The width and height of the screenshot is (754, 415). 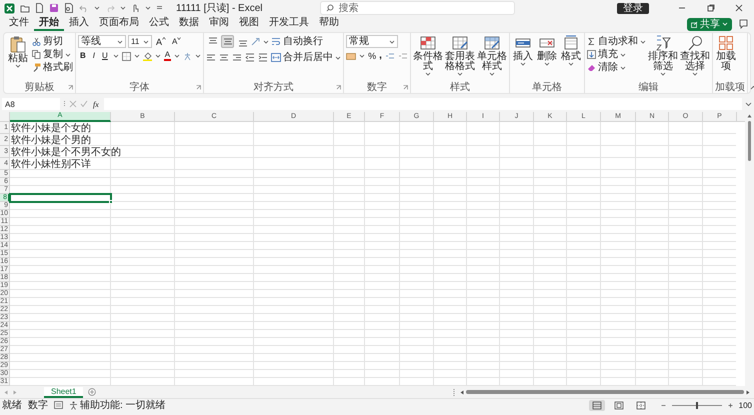 What do you see at coordinates (616, 54) in the screenshot?
I see `ribbon-button: 填充` at bounding box center [616, 54].